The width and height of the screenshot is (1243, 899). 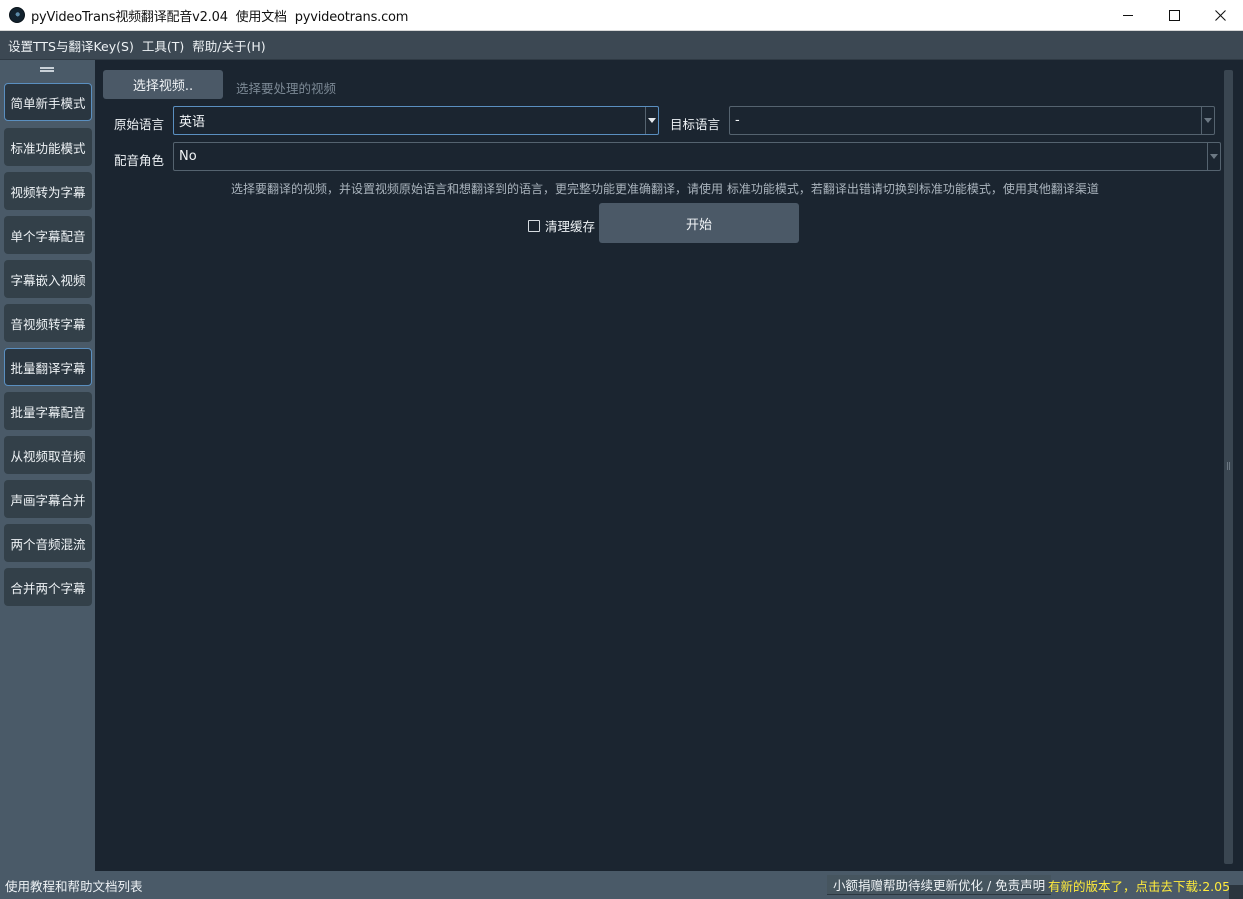 What do you see at coordinates (416, 120) in the screenshot?
I see `source-language-select: 英语` at bounding box center [416, 120].